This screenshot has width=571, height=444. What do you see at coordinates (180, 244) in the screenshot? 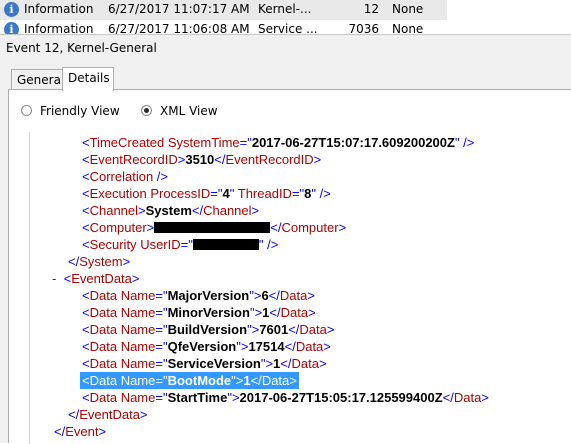
I see `xml-line-security: <Security UserID=" " />` at bounding box center [180, 244].